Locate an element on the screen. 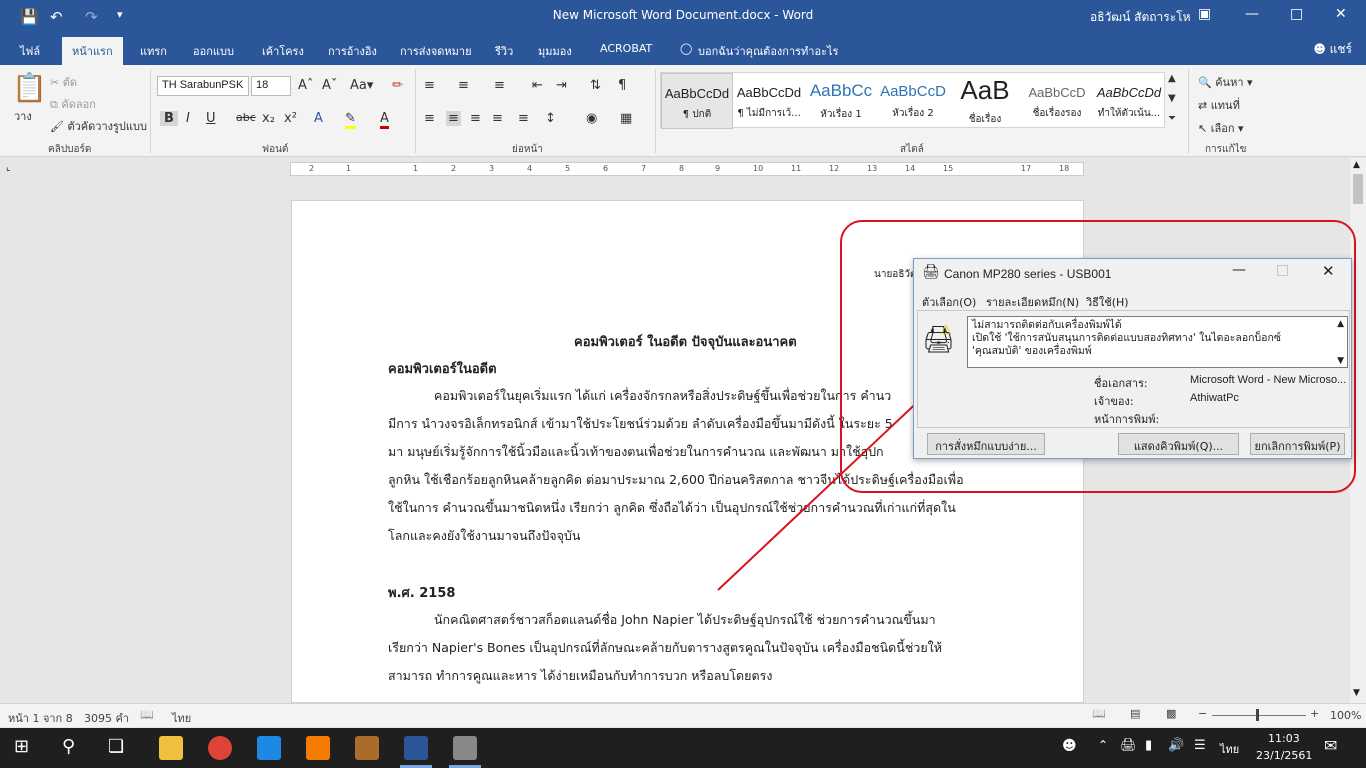 The height and width of the screenshot is (768, 1366). tray-chevron-icon: ⌃ is located at coordinates (1103, 745).